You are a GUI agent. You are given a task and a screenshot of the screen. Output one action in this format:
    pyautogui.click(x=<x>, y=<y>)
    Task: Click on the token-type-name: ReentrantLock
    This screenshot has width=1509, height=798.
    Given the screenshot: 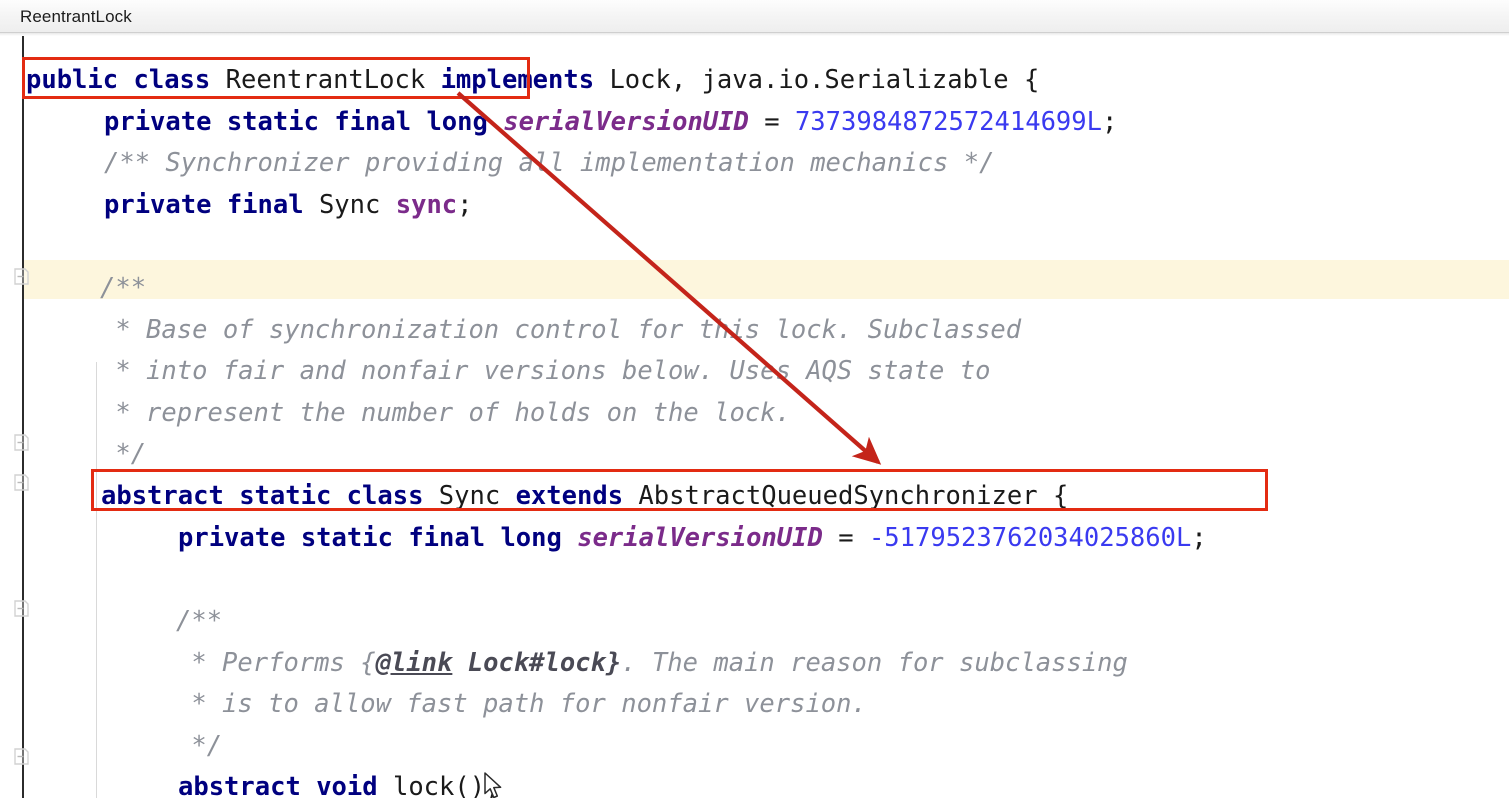 What is the action you would take?
    pyautogui.click(x=325, y=80)
    